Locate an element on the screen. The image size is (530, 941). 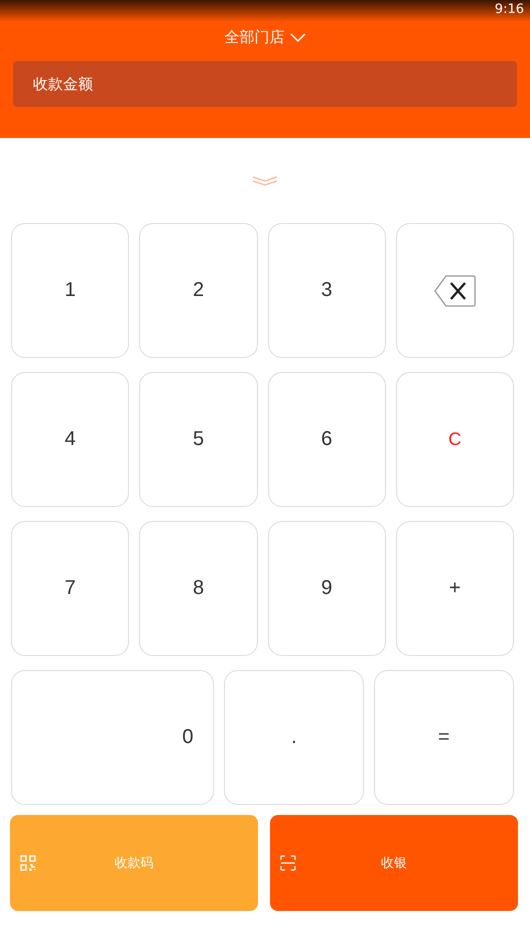
chevron-down-icon is located at coordinates (298, 37).